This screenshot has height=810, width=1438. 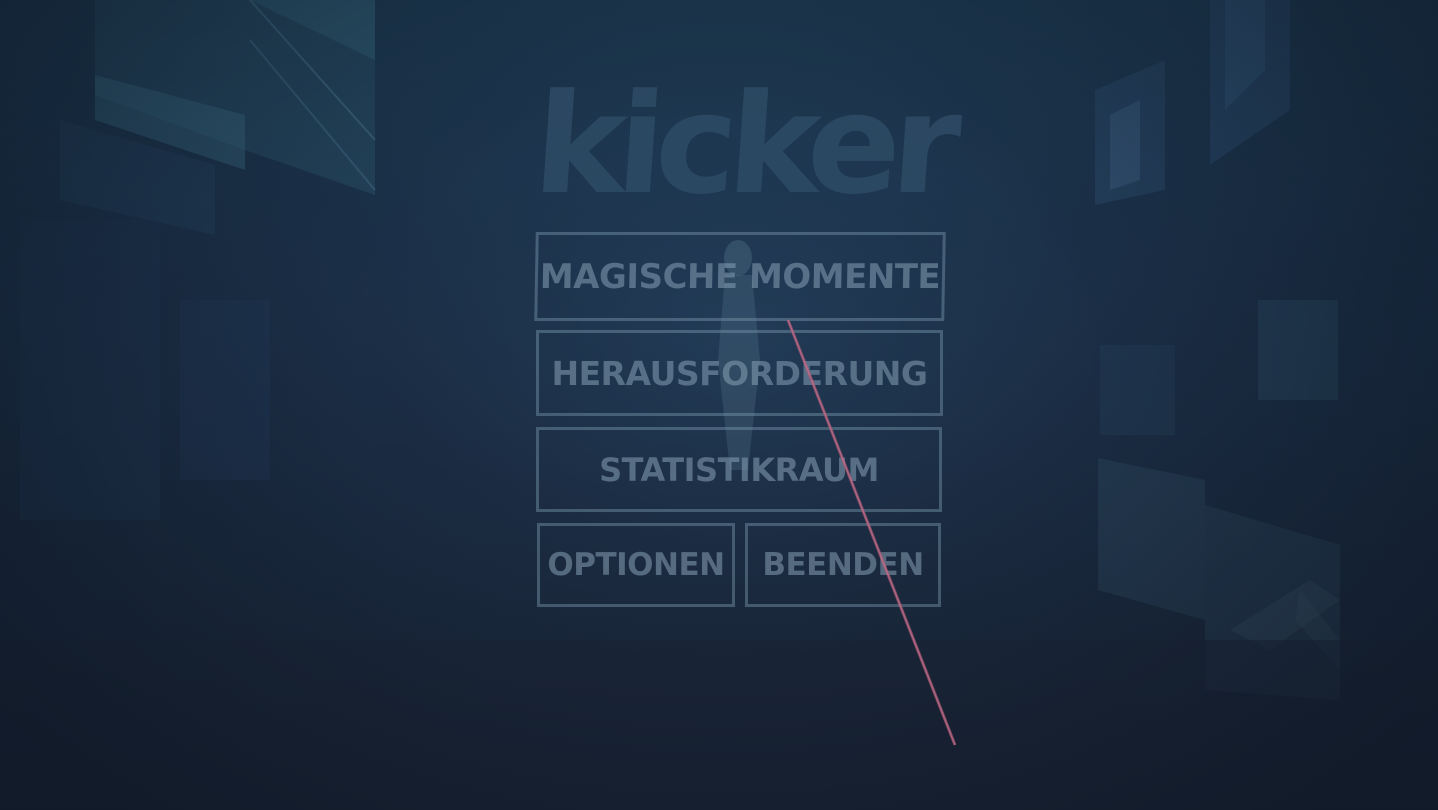 I want to click on options-button: OPTIONEN, so click(x=636, y=565).